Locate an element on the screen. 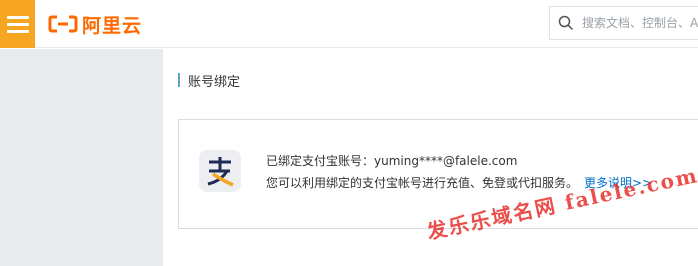 This screenshot has height=266, width=698. aliyun-logo-icon is located at coordinates (63, 24).